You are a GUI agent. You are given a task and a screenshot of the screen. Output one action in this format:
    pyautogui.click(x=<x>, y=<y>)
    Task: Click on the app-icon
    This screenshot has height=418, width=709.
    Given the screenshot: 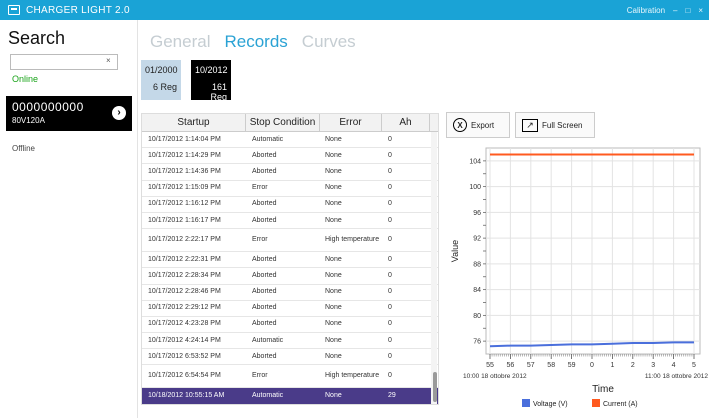 What is the action you would take?
    pyautogui.click(x=14, y=10)
    